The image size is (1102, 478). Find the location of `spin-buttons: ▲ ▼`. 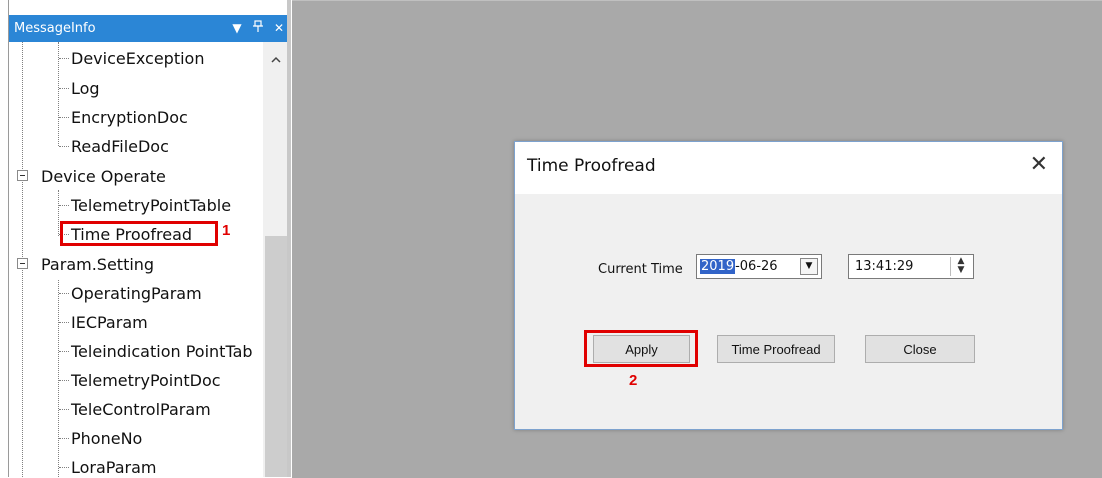

spin-buttons: ▲ ▼ is located at coordinates (960, 266).